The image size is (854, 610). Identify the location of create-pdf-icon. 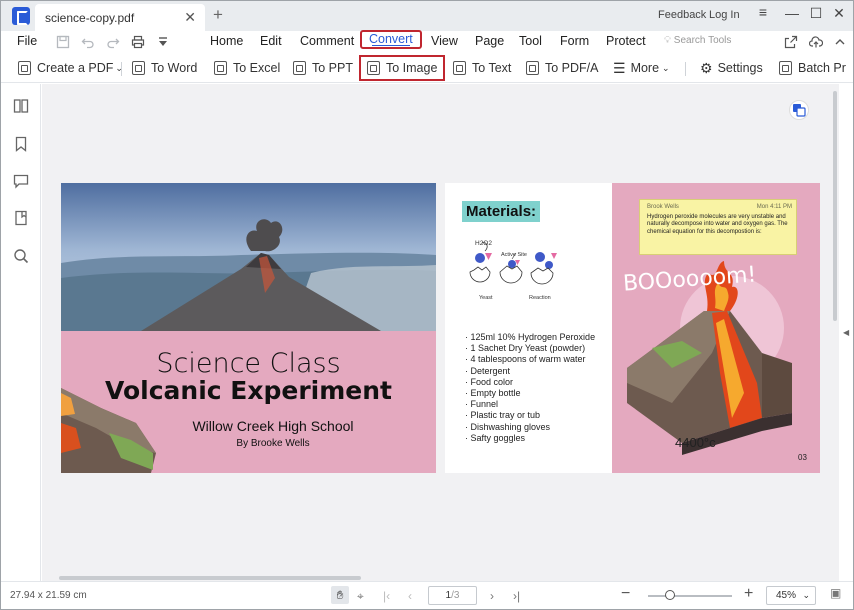
(24, 68).